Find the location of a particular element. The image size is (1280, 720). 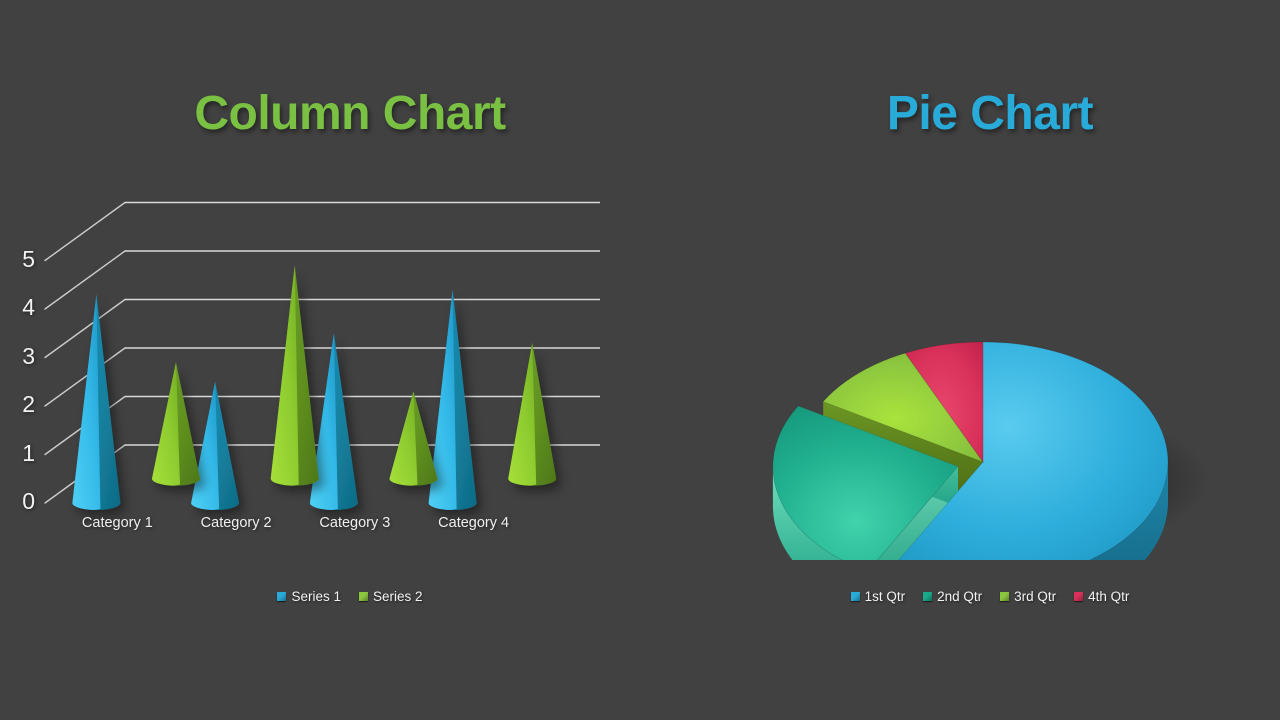

category-label-3: Category 3 is located at coordinates (355, 523).